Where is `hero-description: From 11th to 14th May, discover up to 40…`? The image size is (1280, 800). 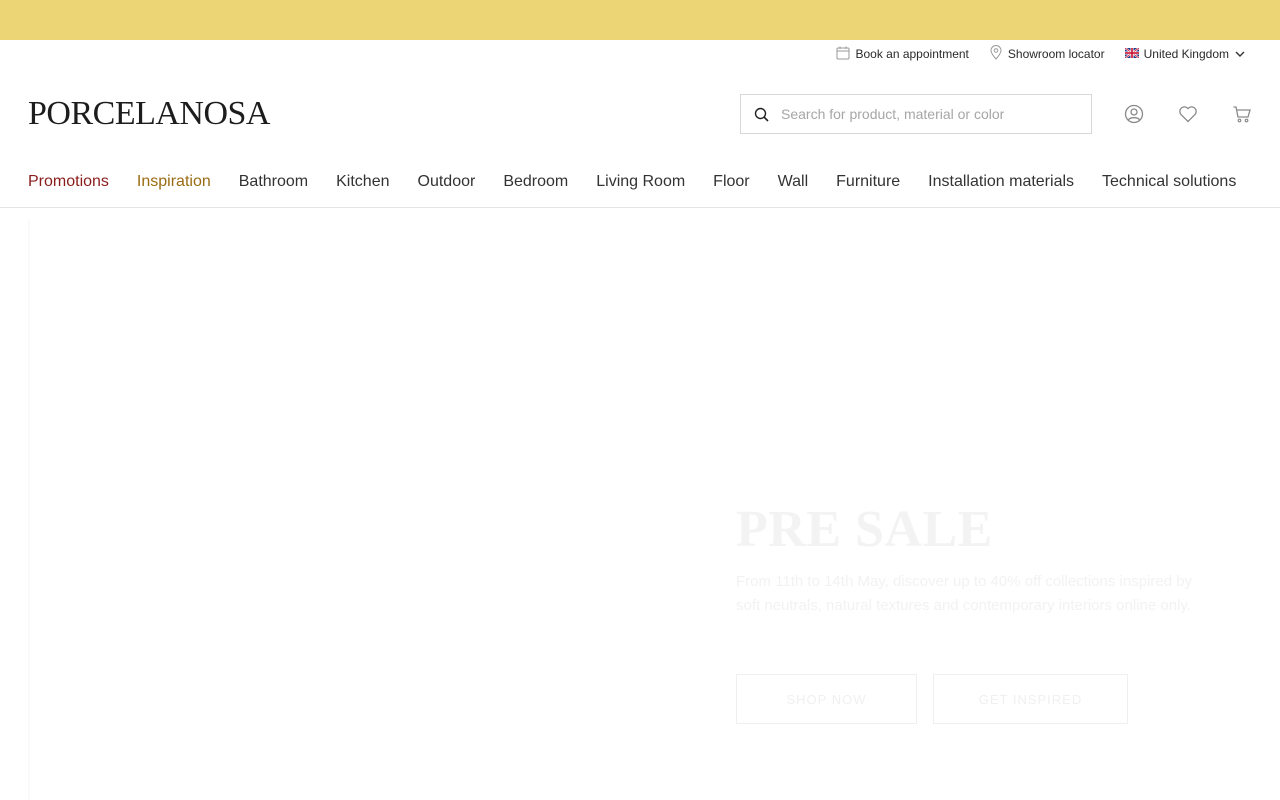
hero-description: From 11th to 14th May, discover up to 40… is located at coordinates (964, 593).